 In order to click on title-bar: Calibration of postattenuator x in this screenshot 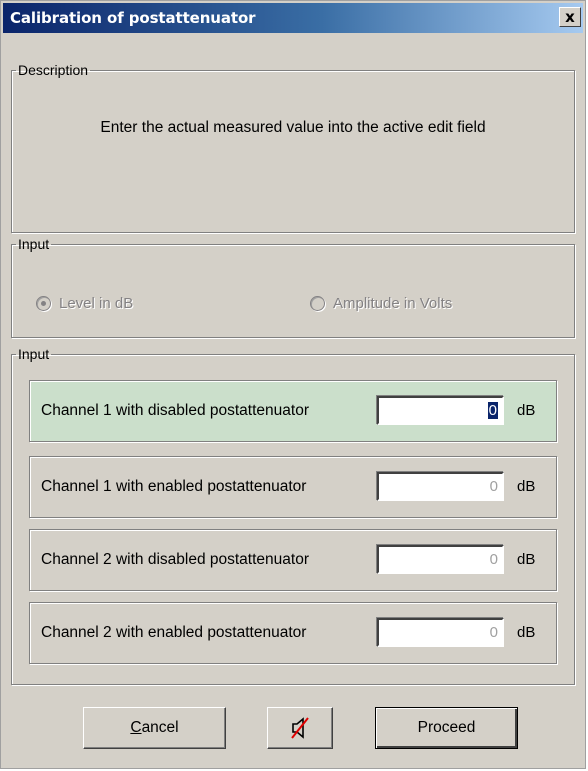, I will do `click(293, 18)`.